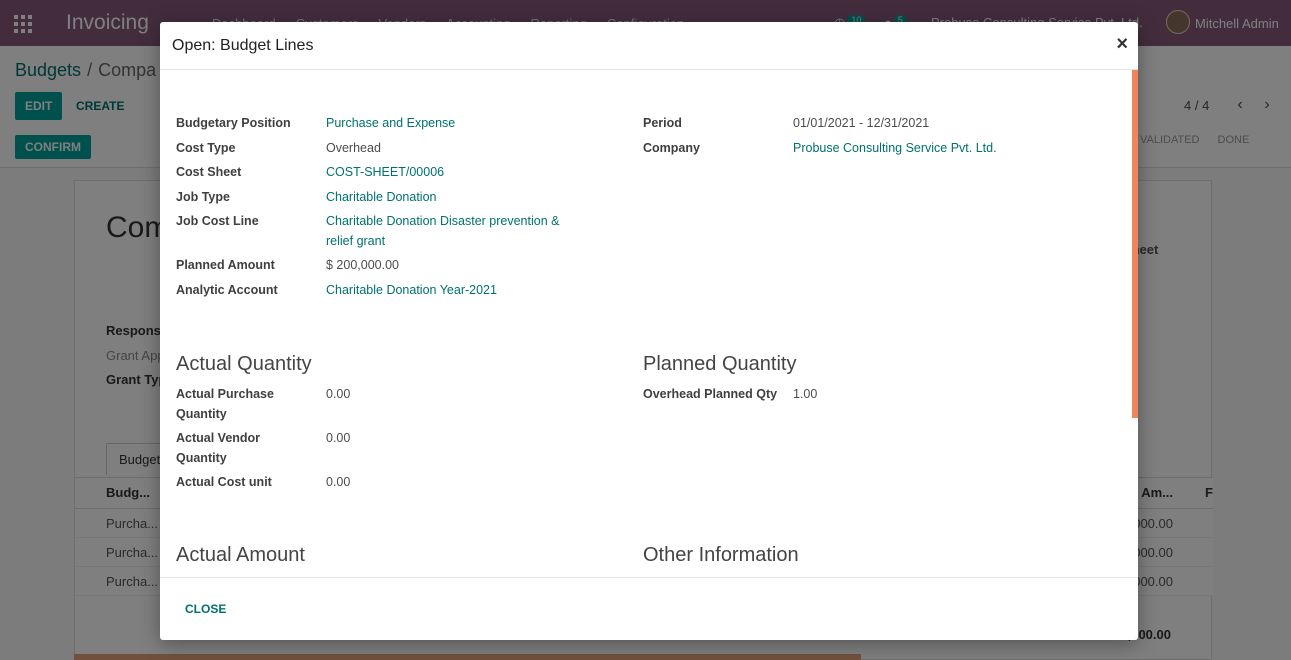  What do you see at coordinates (225, 265) in the screenshot?
I see `field-label: Planned Amount` at bounding box center [225, 265].